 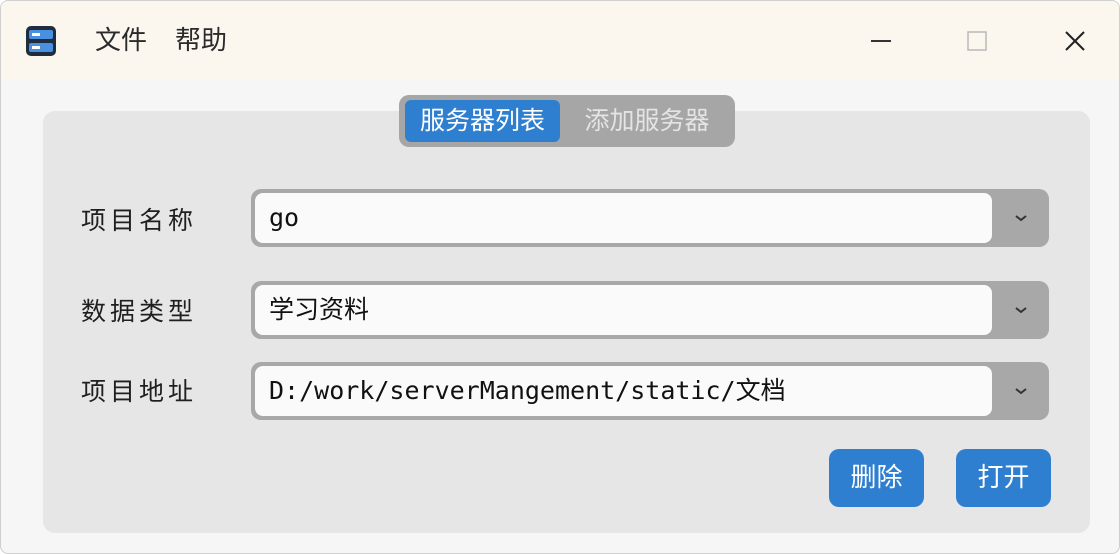 I want to click on maximize-icon, so click(x=977, y=41).